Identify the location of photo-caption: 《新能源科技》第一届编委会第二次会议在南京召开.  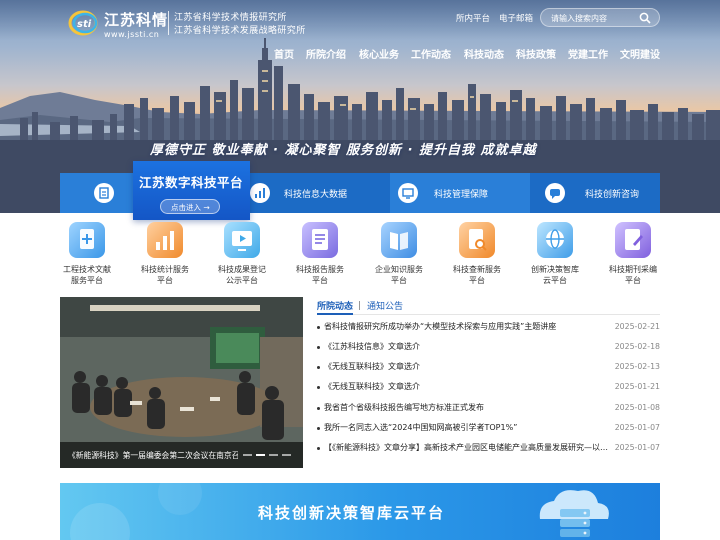
(153, 455).